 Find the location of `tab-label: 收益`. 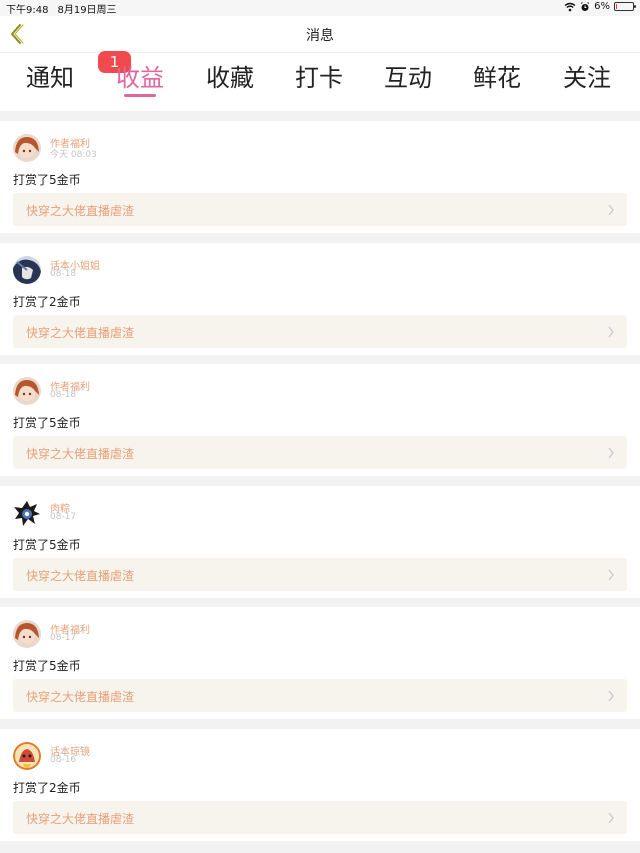

tab-label: 收益 is located at coordinates (140, 78).